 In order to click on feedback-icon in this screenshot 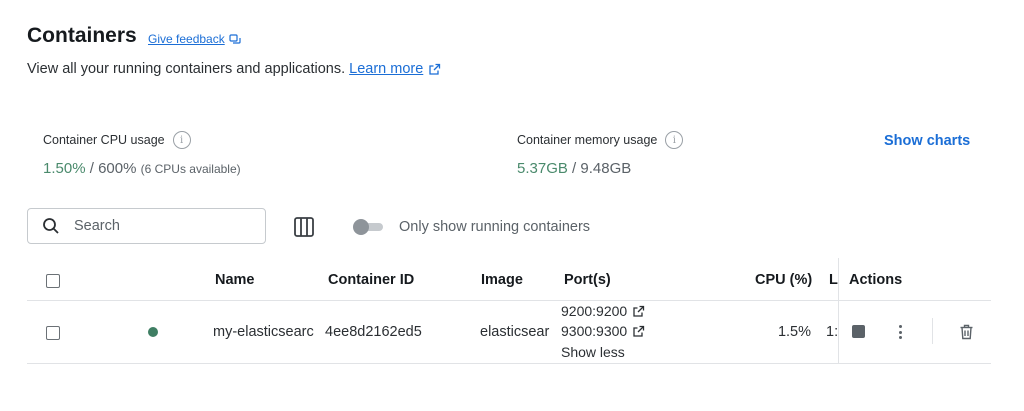, I will do `click(235, 39)`.